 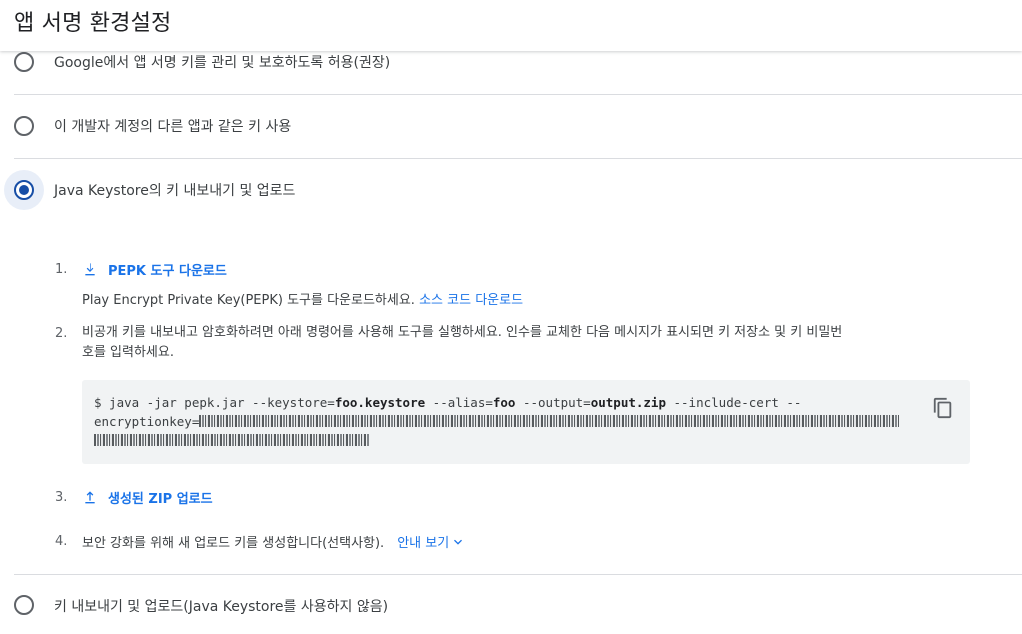 I want to click on code-keystore: foo.keystore, so click(x=380, y=402).